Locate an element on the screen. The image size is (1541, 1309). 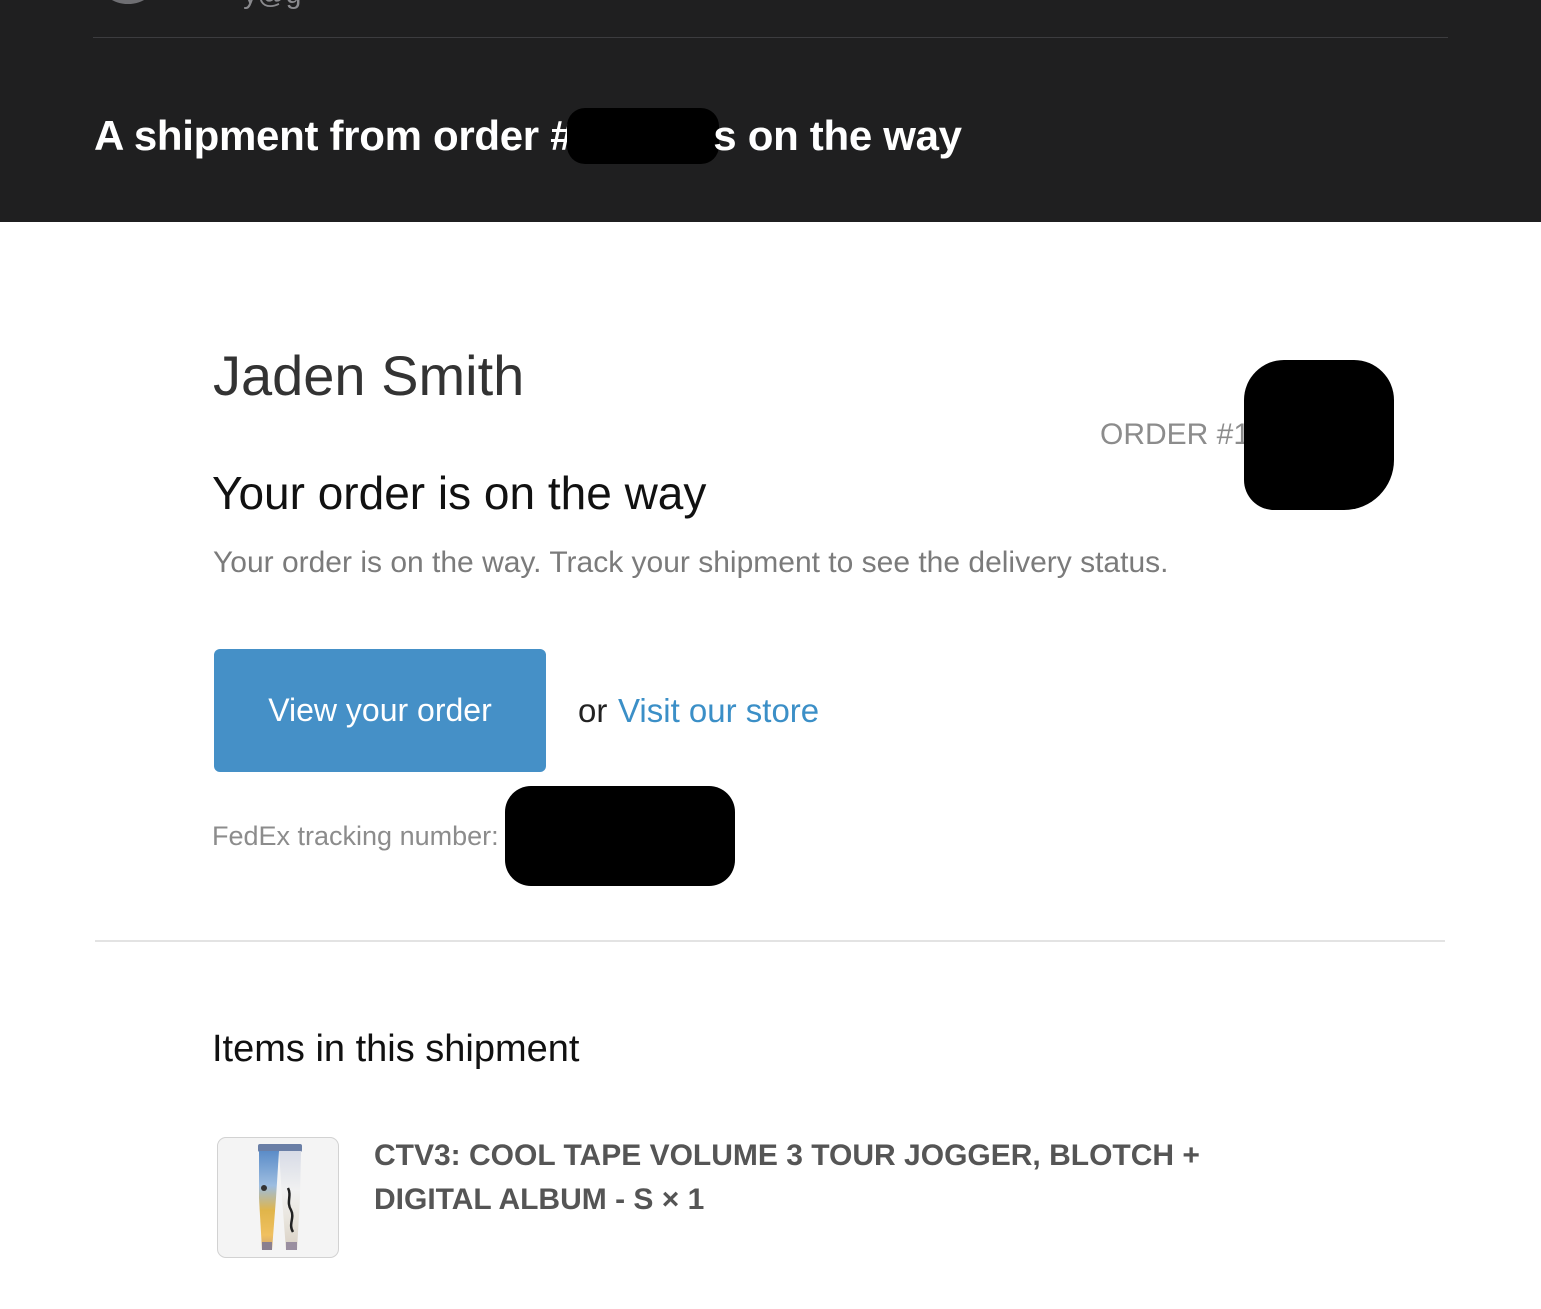
tie-dye-jogger-thumbnail-icon is located at coordinates (280, 1197).